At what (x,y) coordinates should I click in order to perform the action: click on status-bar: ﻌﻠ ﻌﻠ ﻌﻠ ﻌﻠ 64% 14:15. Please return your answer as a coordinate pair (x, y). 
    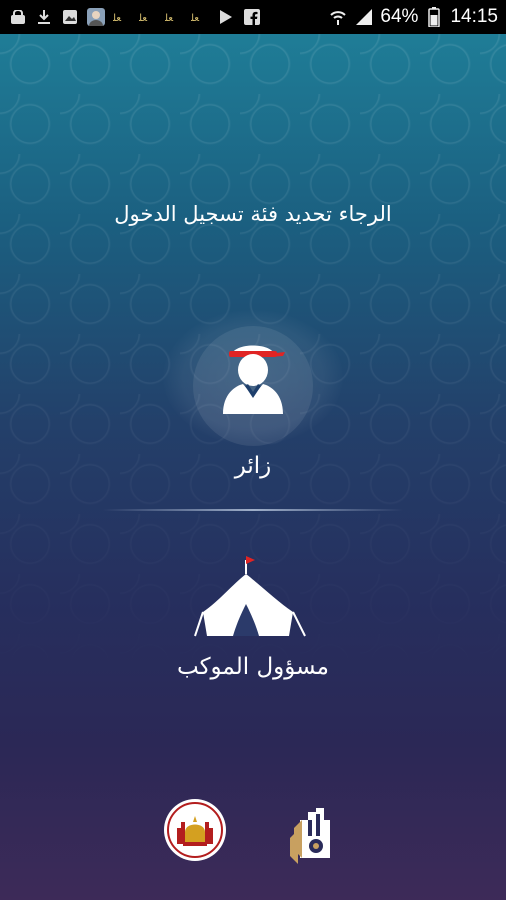
    Looking at the image, I should click on (253, 17).